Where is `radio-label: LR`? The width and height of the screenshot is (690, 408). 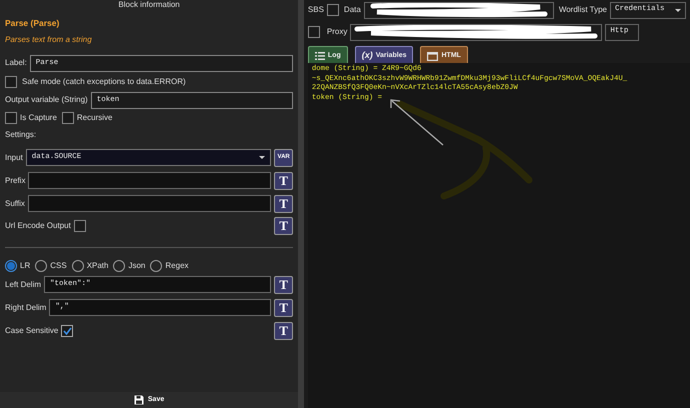
radio-label: LR is located at coordinates (25, 266).